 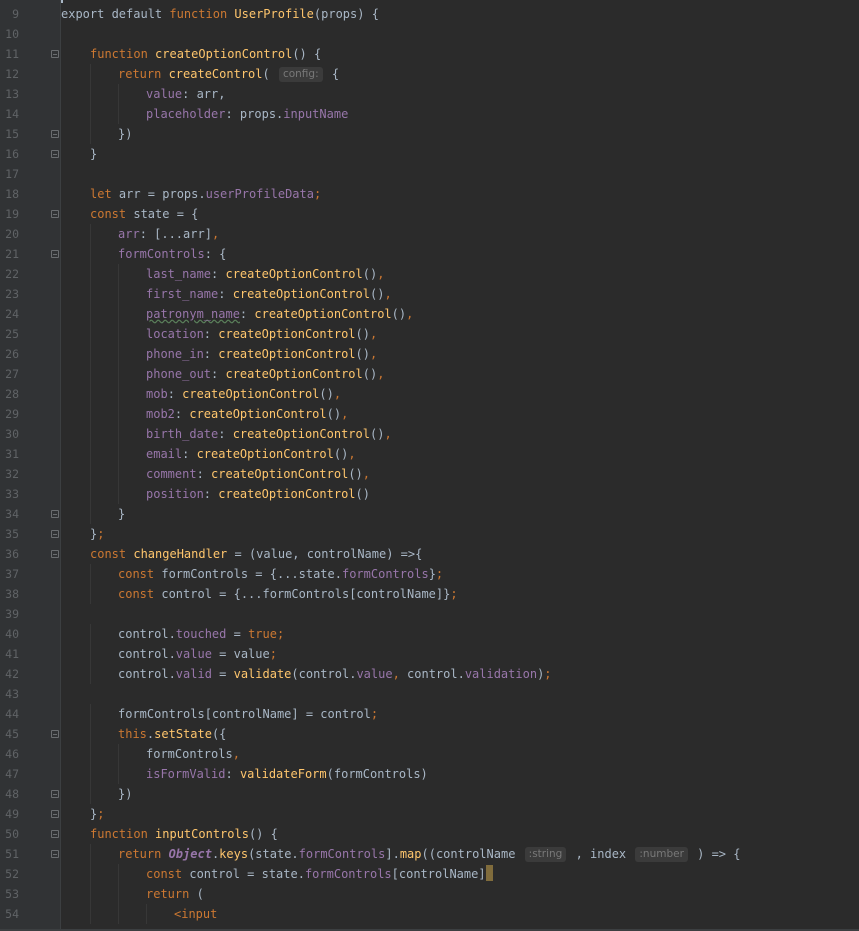 I want to click on code-line: 33 position: createOptionControl(), so click(x=429, y=494).